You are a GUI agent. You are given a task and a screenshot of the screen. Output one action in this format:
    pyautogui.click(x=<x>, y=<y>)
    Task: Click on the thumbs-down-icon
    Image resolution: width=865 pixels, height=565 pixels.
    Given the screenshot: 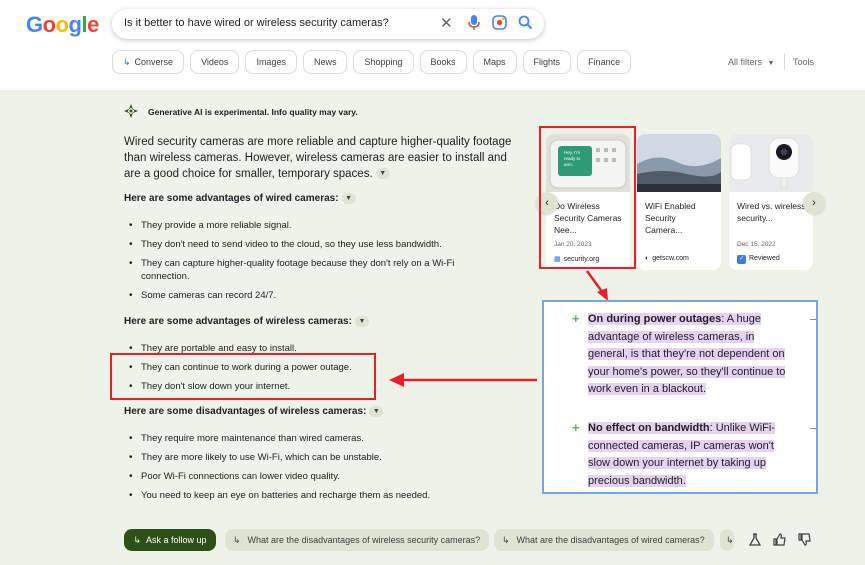 What is the action you would take?
    pyautogui.click(x=804, y=541)
    